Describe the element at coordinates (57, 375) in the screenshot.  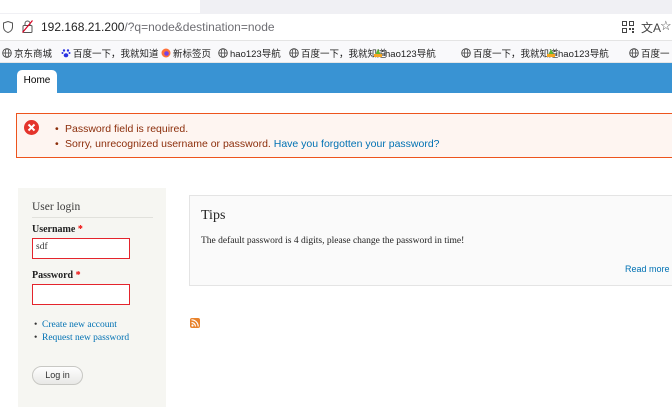
I see `login-button: Log in` at that location.